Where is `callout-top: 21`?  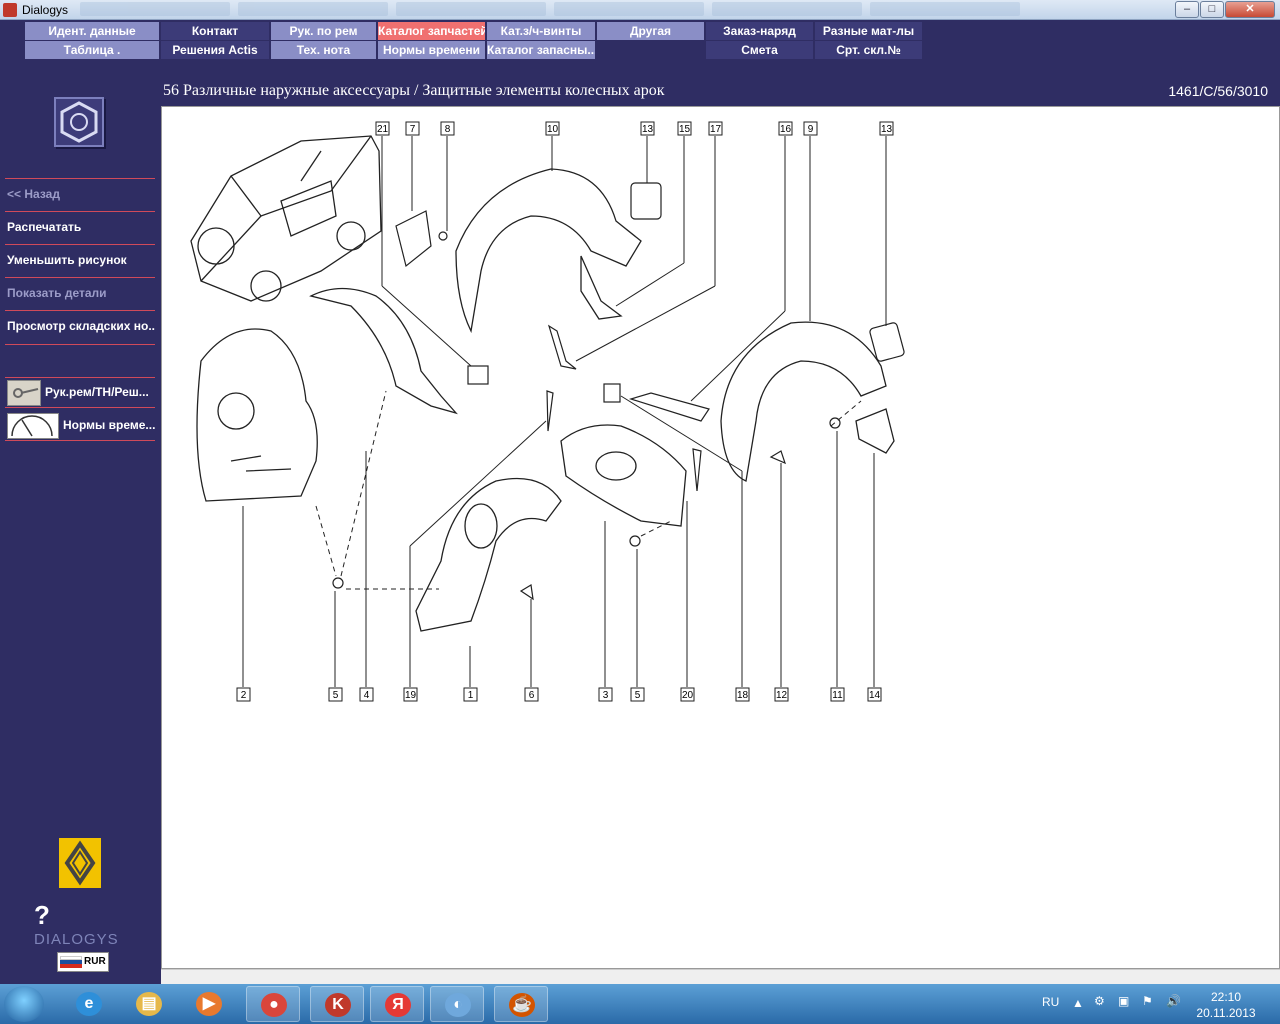 callout-top: 21 is located at coordinates (382, 128).